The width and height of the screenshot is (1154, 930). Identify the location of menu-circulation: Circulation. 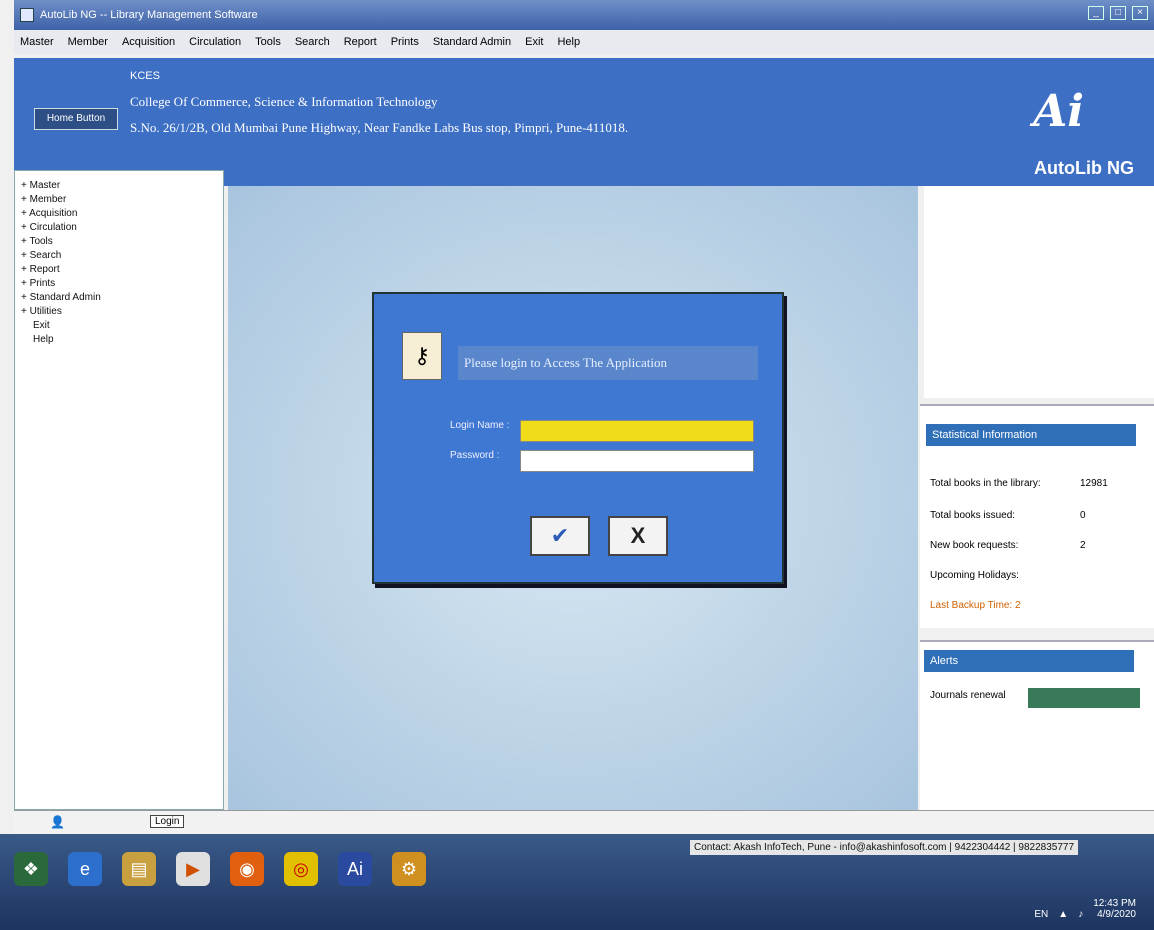
(215, 42).